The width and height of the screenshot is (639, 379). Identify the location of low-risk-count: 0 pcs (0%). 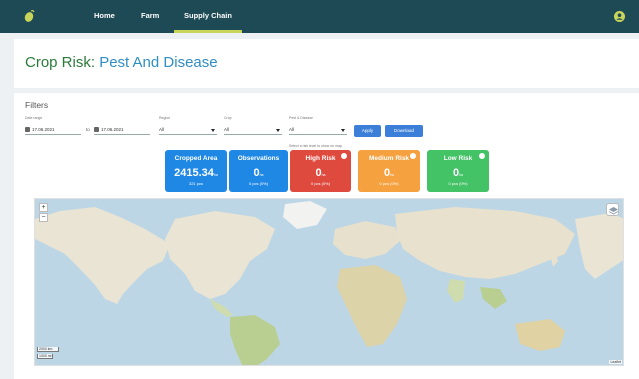
(458, 183).